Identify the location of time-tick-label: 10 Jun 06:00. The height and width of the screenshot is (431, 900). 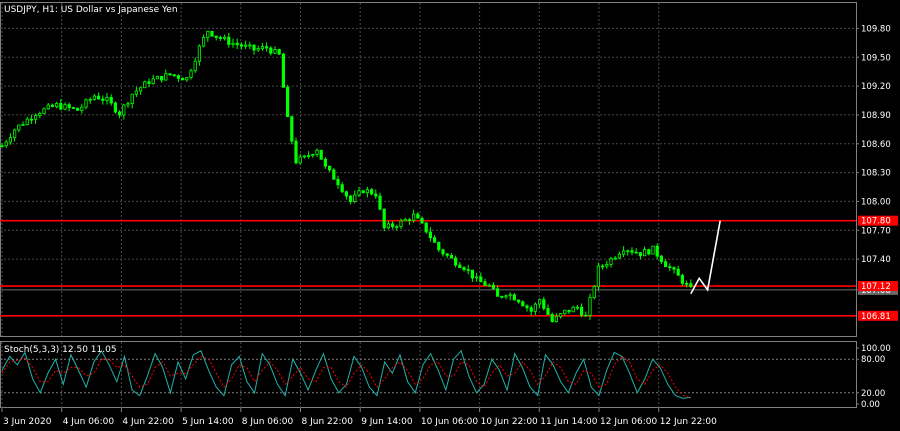
(449, 422).